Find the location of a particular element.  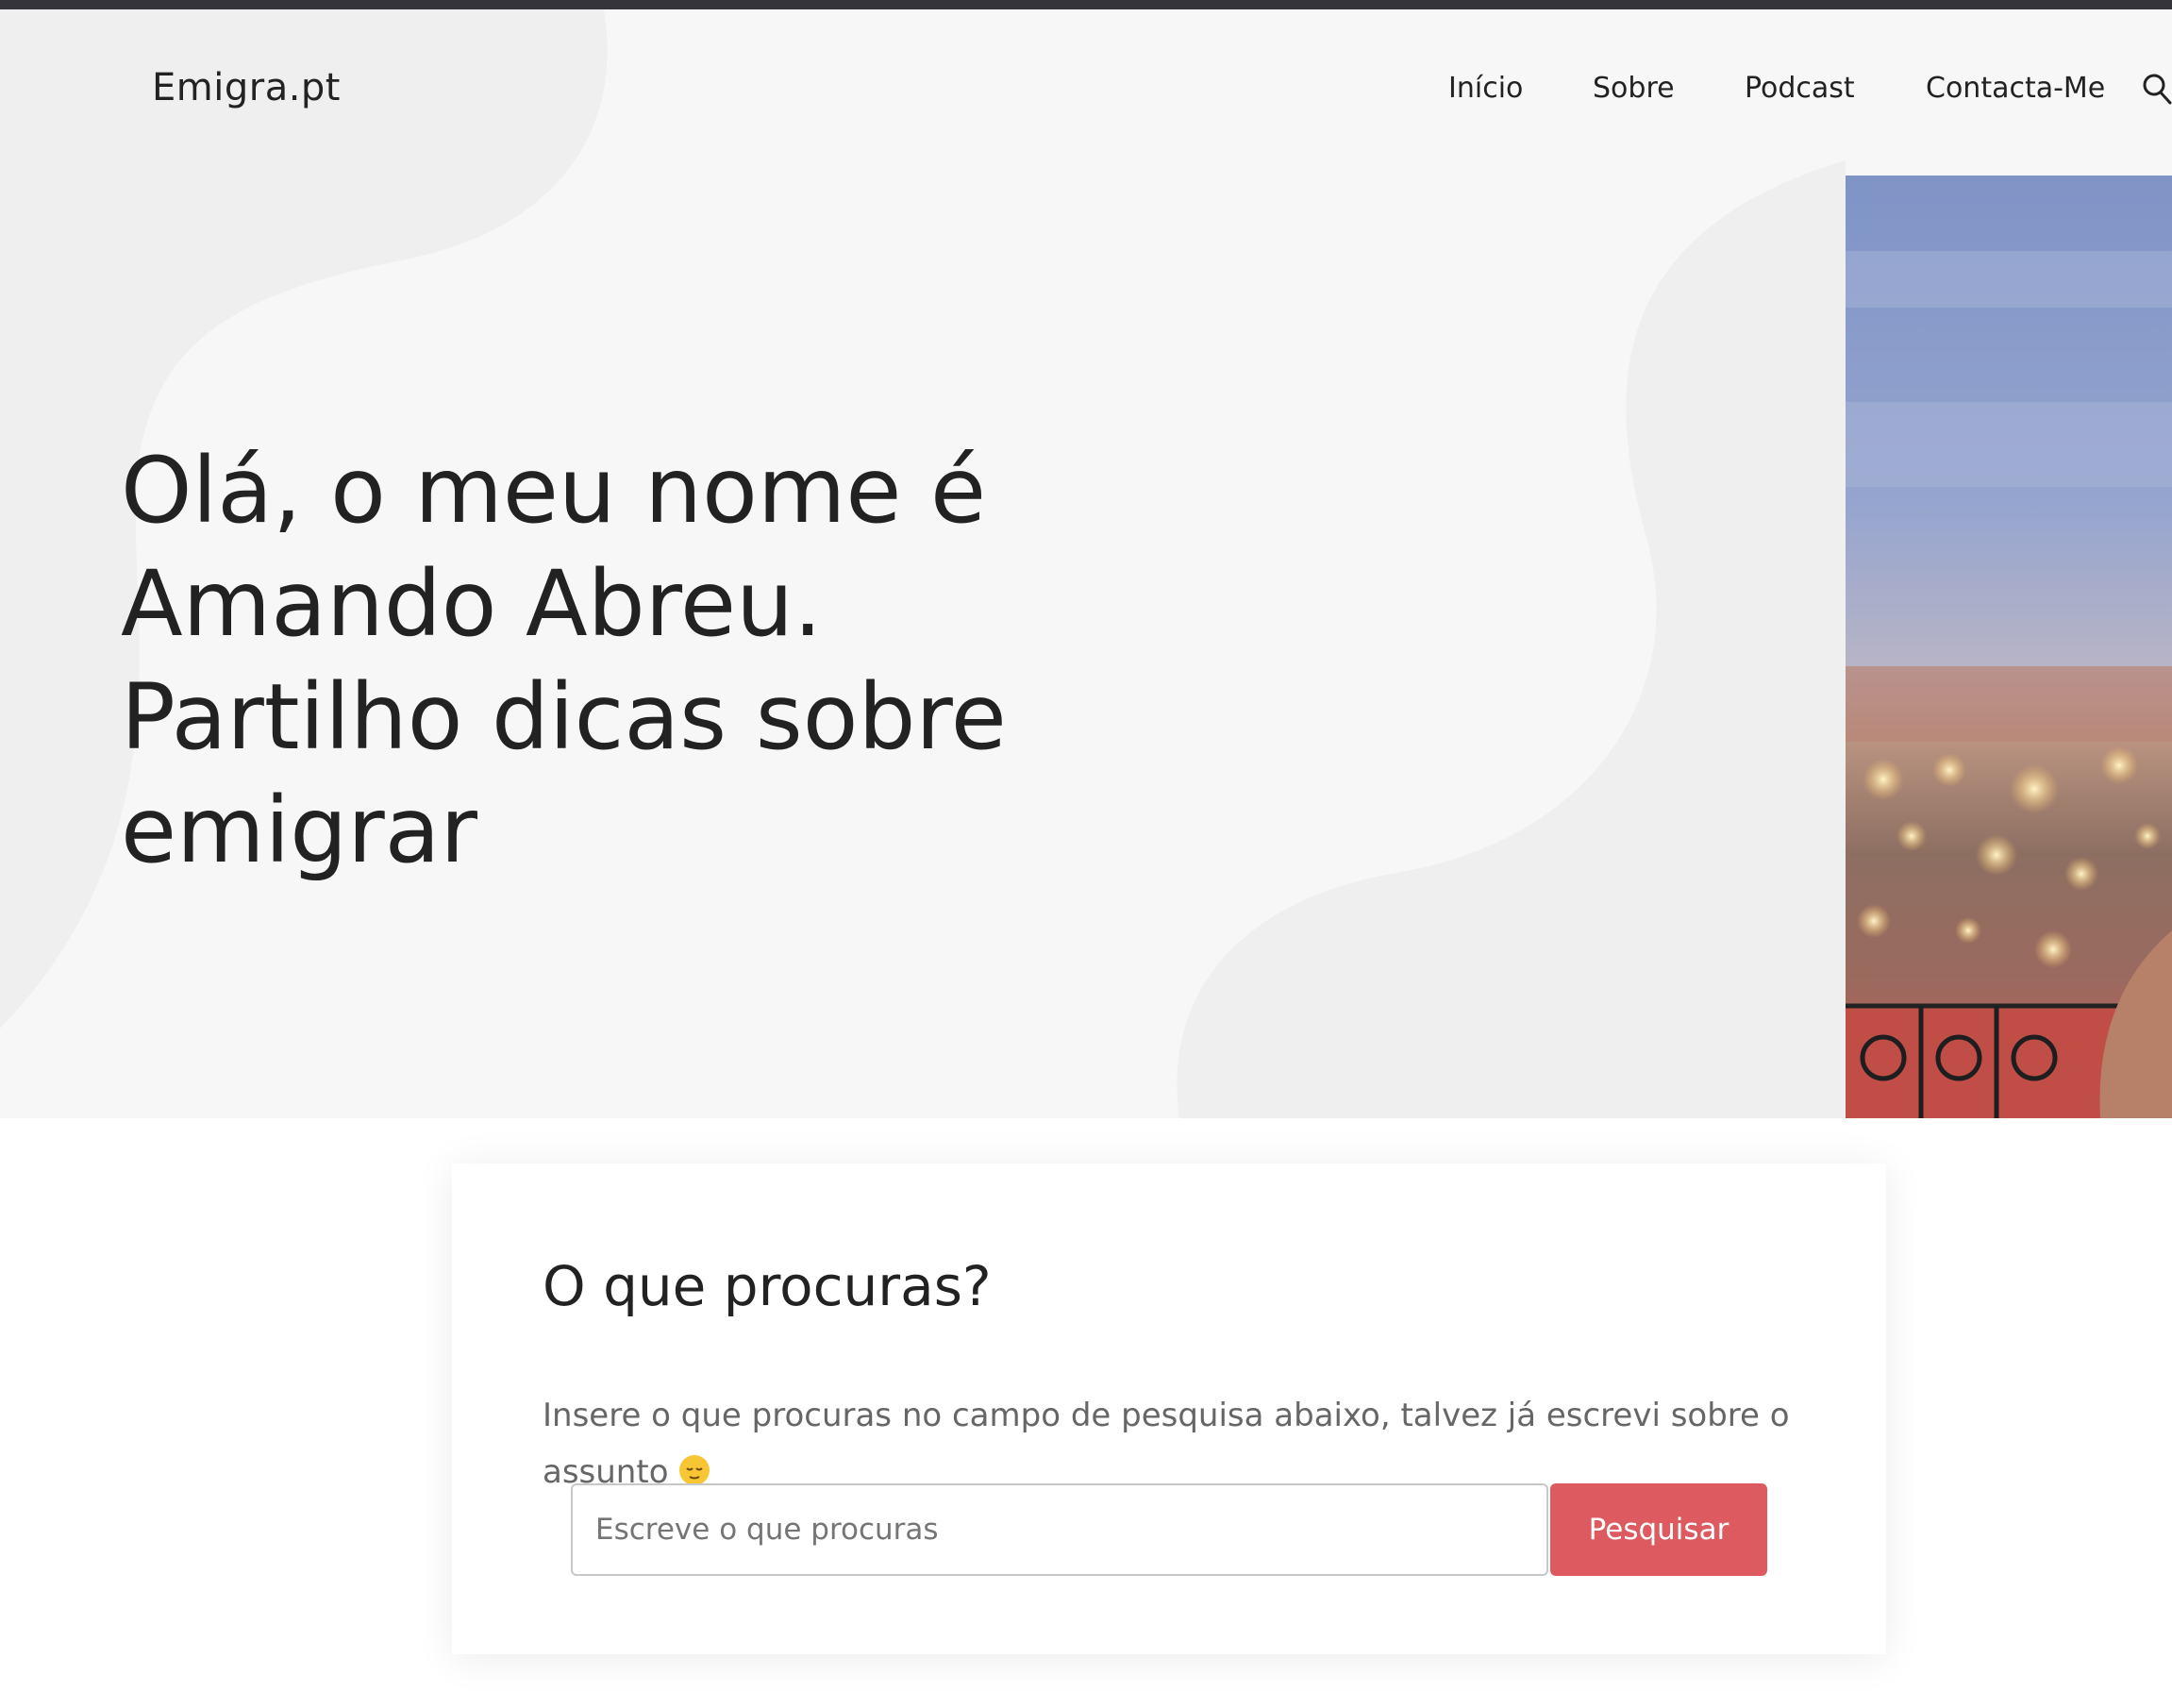

hero-heading-line: Olá, o meu nome é is located at coordinates (554, 491).